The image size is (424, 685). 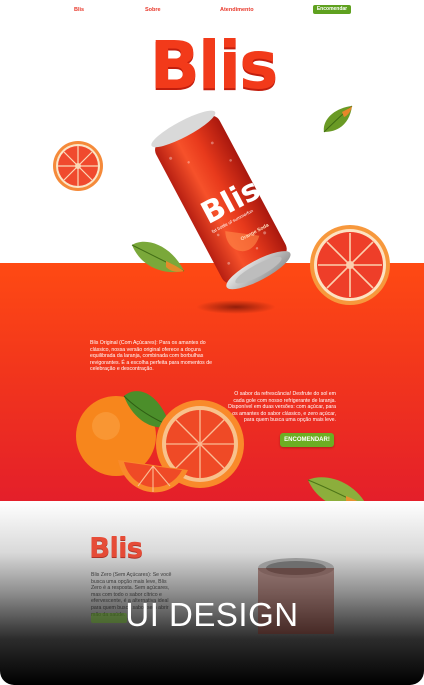 What do you see at coordinates (338, 119) in the screenshot?
I see `leaf-icon` at bounding box center [338, 119].